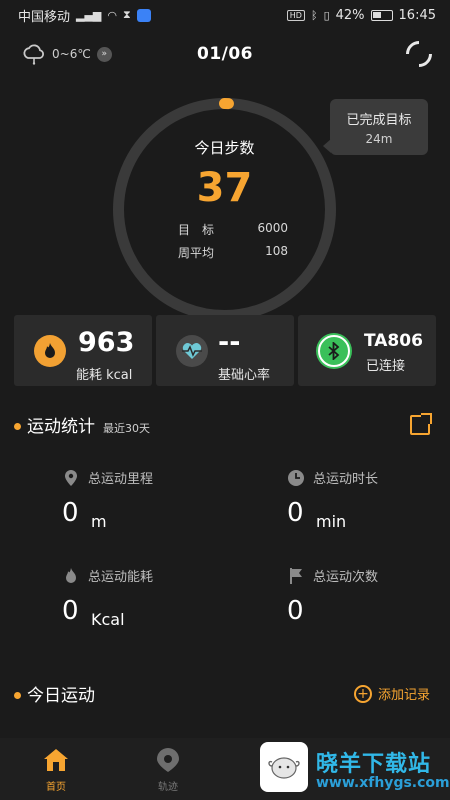 The height and width of the screenshot is (800, 450). Describe the element at coordinates (334, 351) in the screenshot. I see `bluetooth-icon` at that location.